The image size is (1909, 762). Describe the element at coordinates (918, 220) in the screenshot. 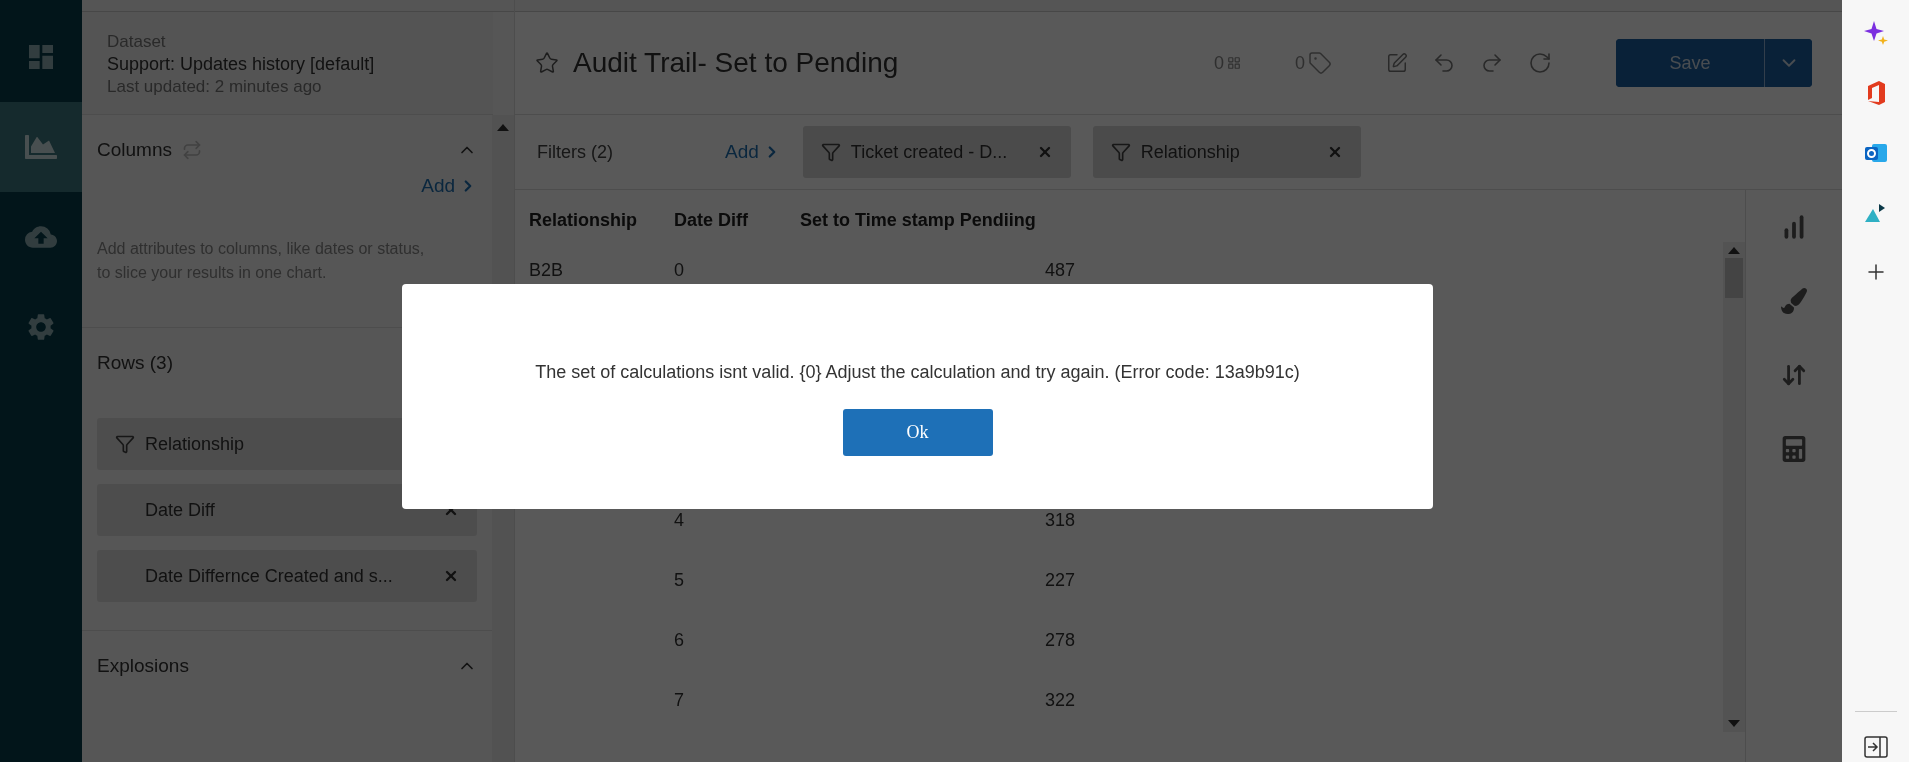

I see `column-header: Set to Time stamp Pendiing` at that location.